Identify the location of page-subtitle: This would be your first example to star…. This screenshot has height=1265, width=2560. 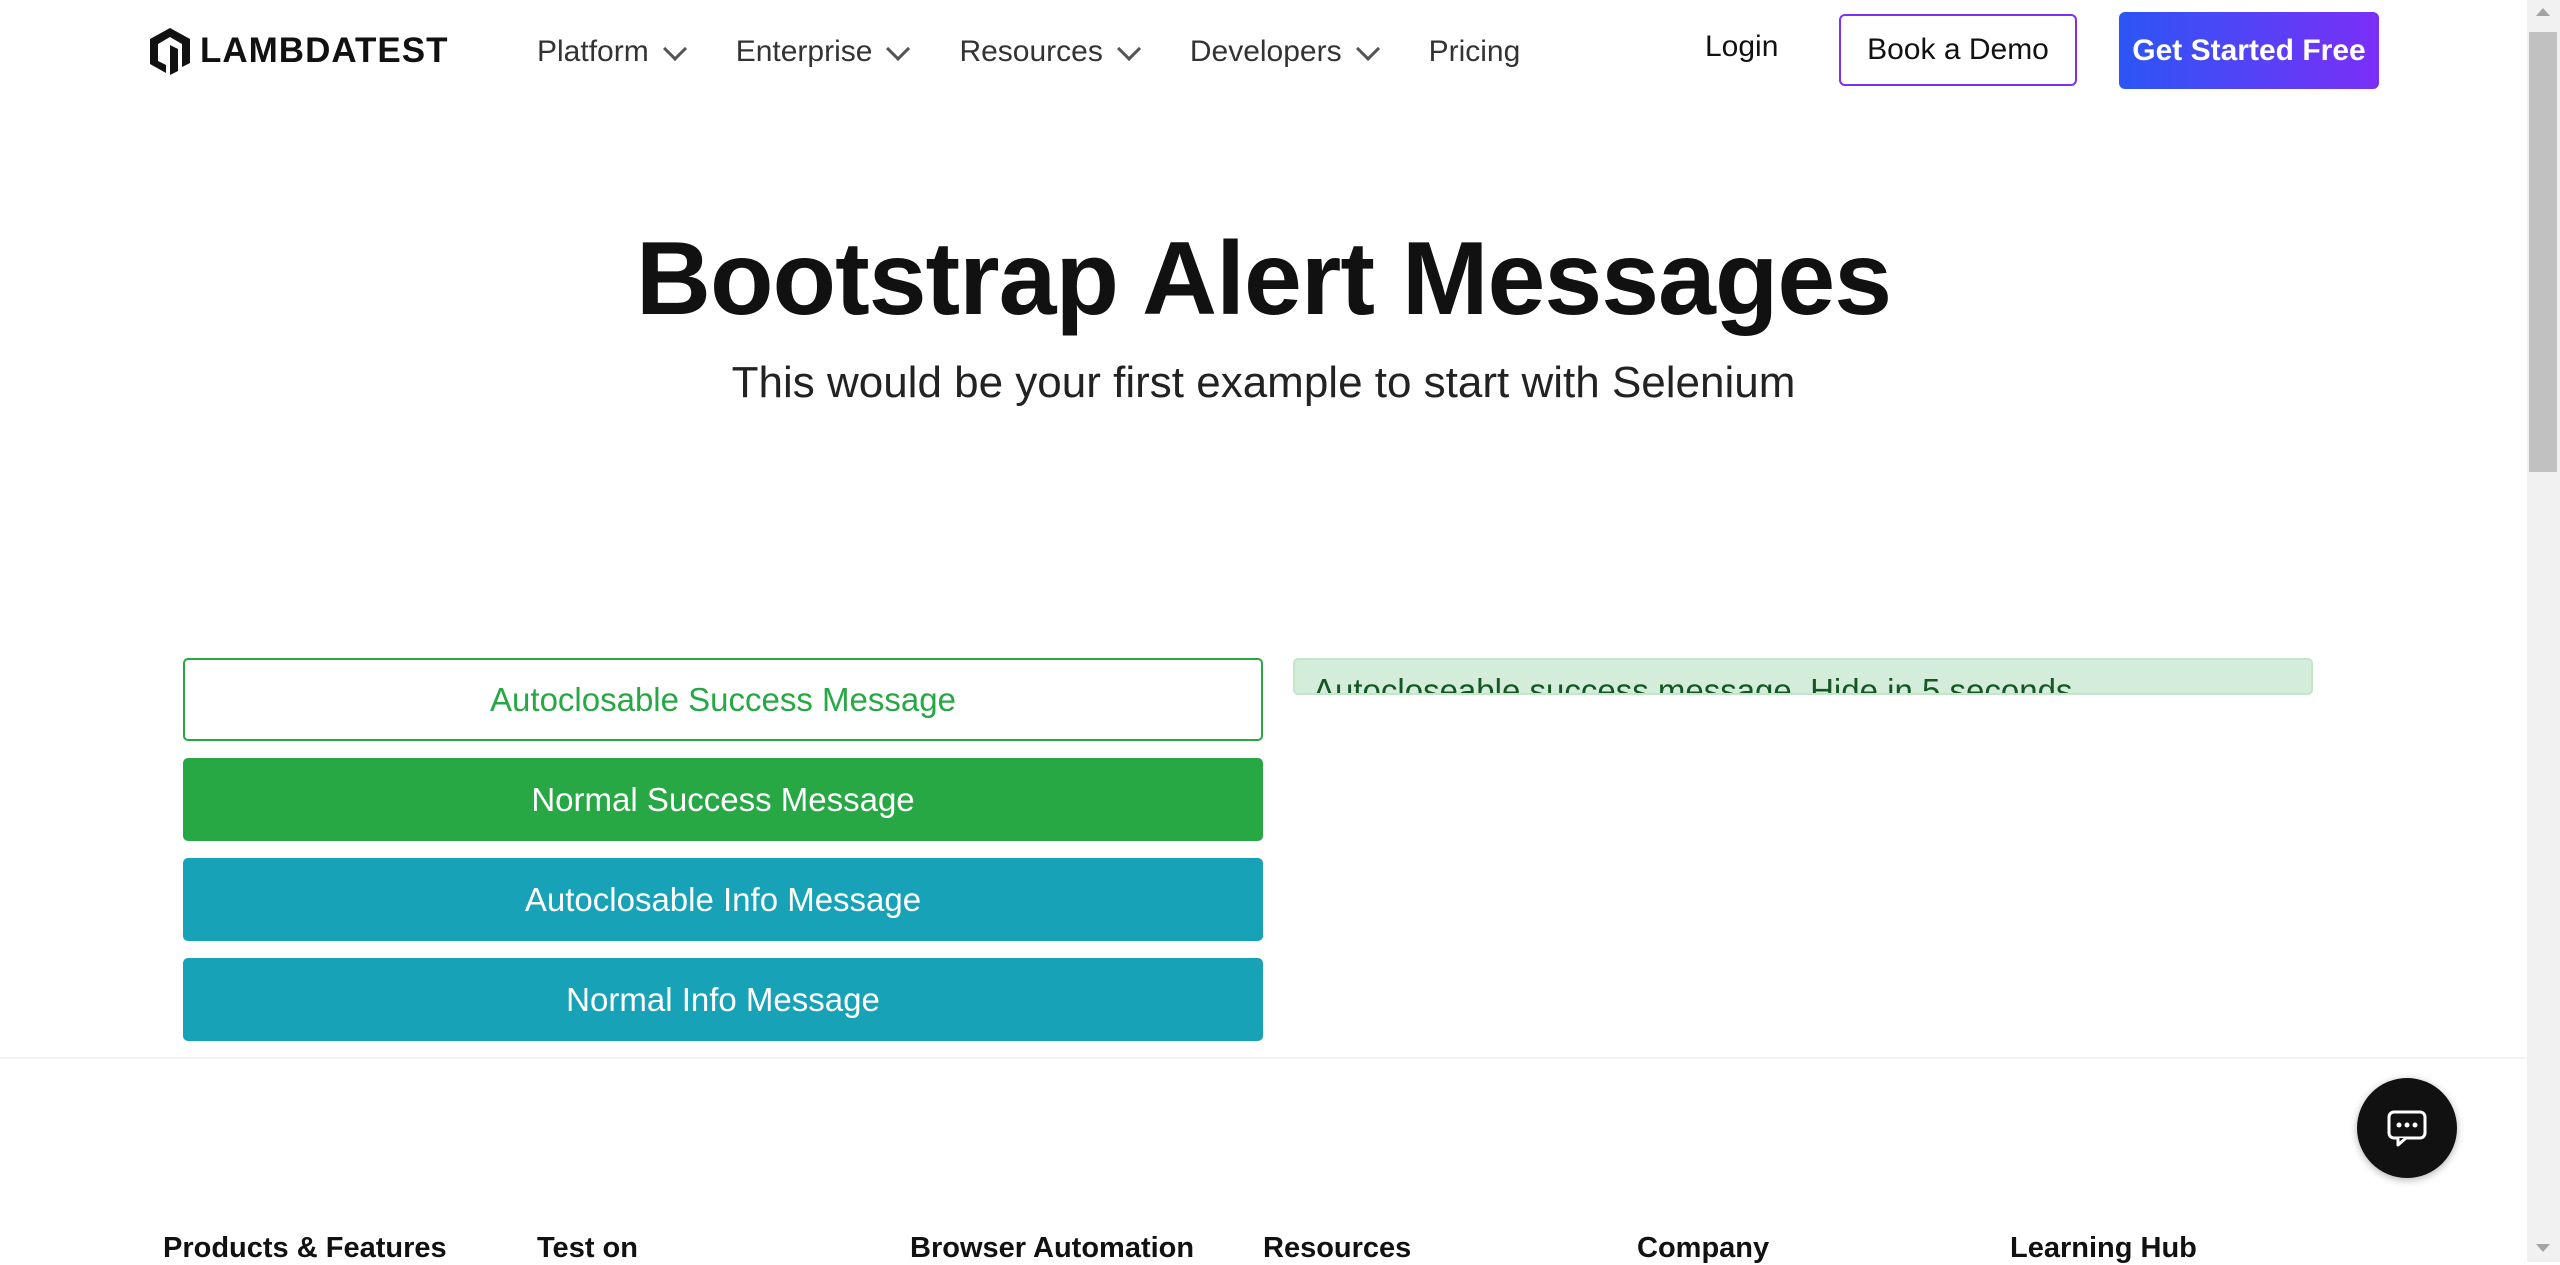
(1263, 382).